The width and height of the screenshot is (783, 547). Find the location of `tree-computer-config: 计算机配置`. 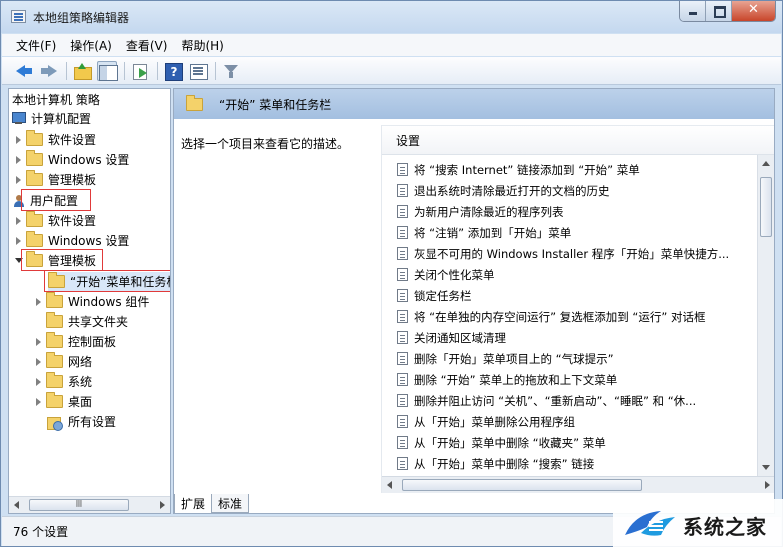

tree-computer-config: 计算机配置 is located at coordinates (51, 118).